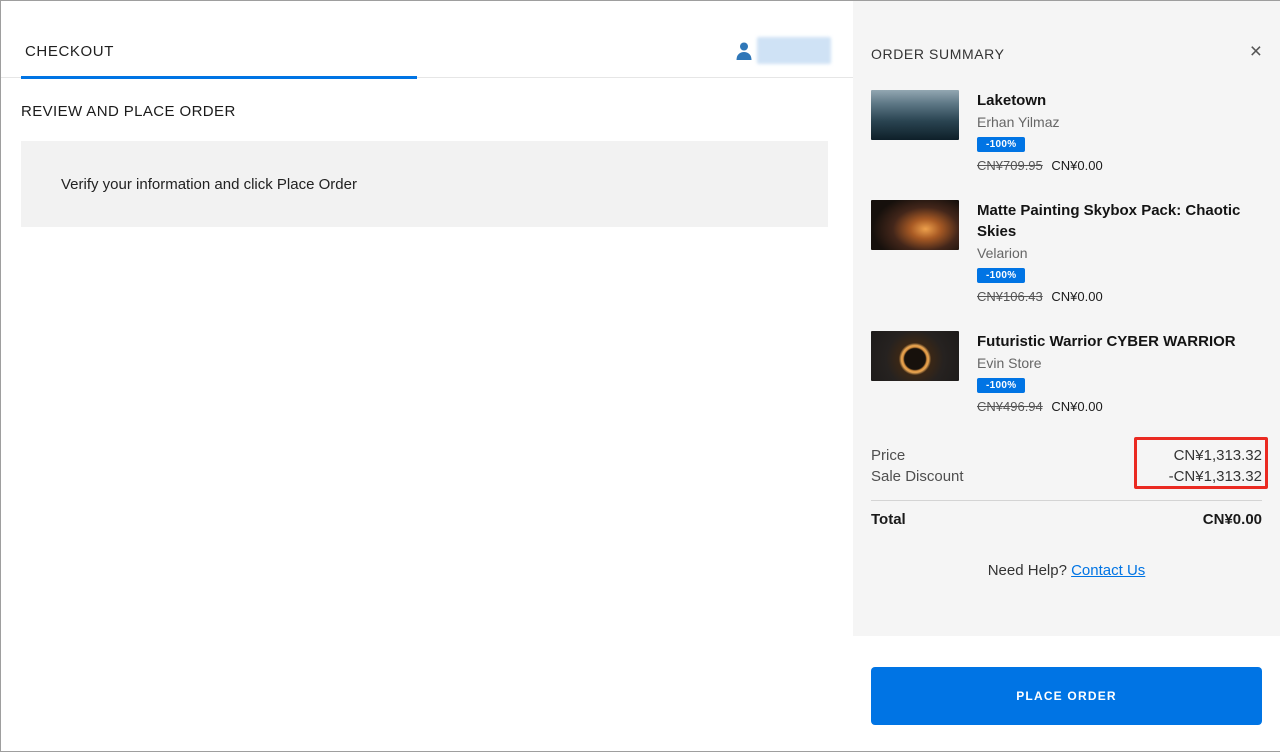 The width and height of the screenshot is (1280, 752). Describe the element at coordinates (1217, 455) in the screenshot. I see `price-value: CN¥1,313.32` at that location.